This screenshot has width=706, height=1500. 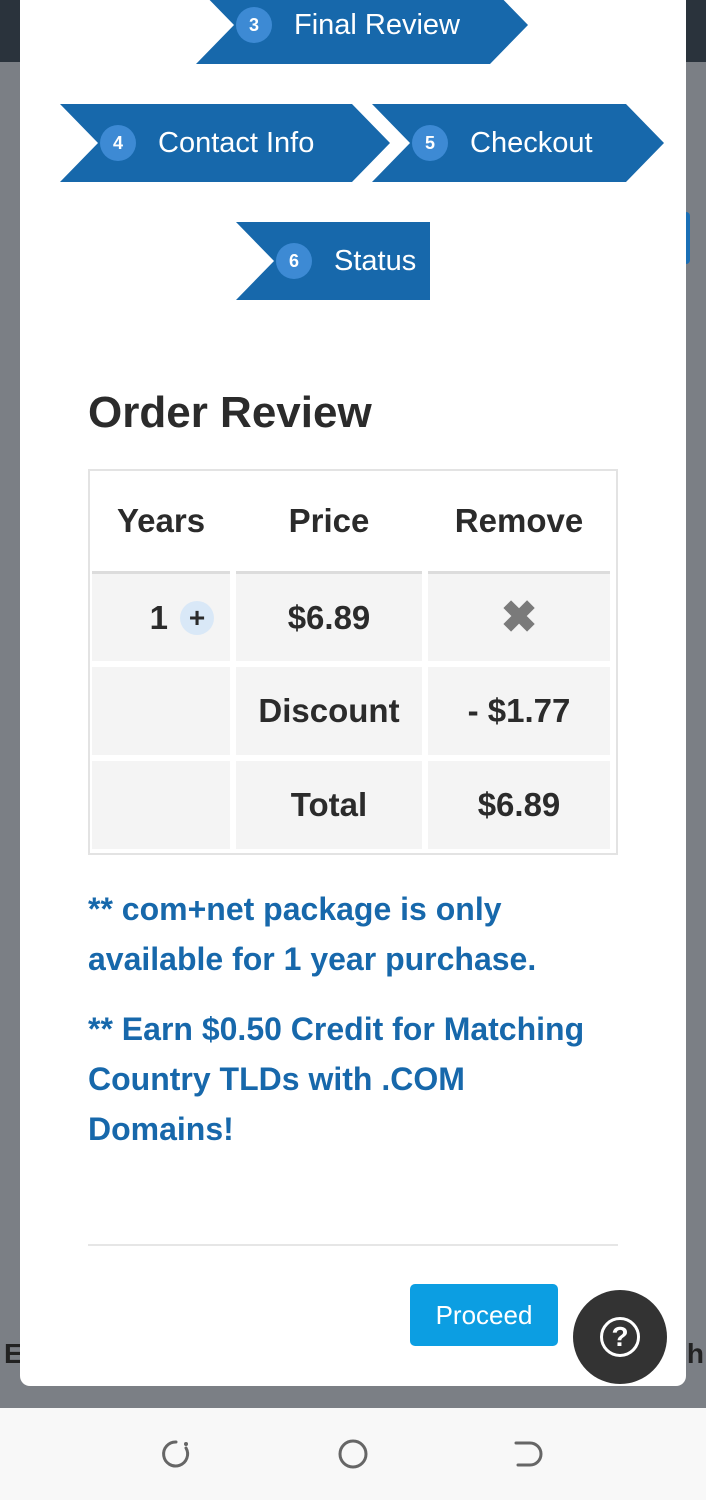 I want to click on step-number: 5, so click(x=430, y=143).